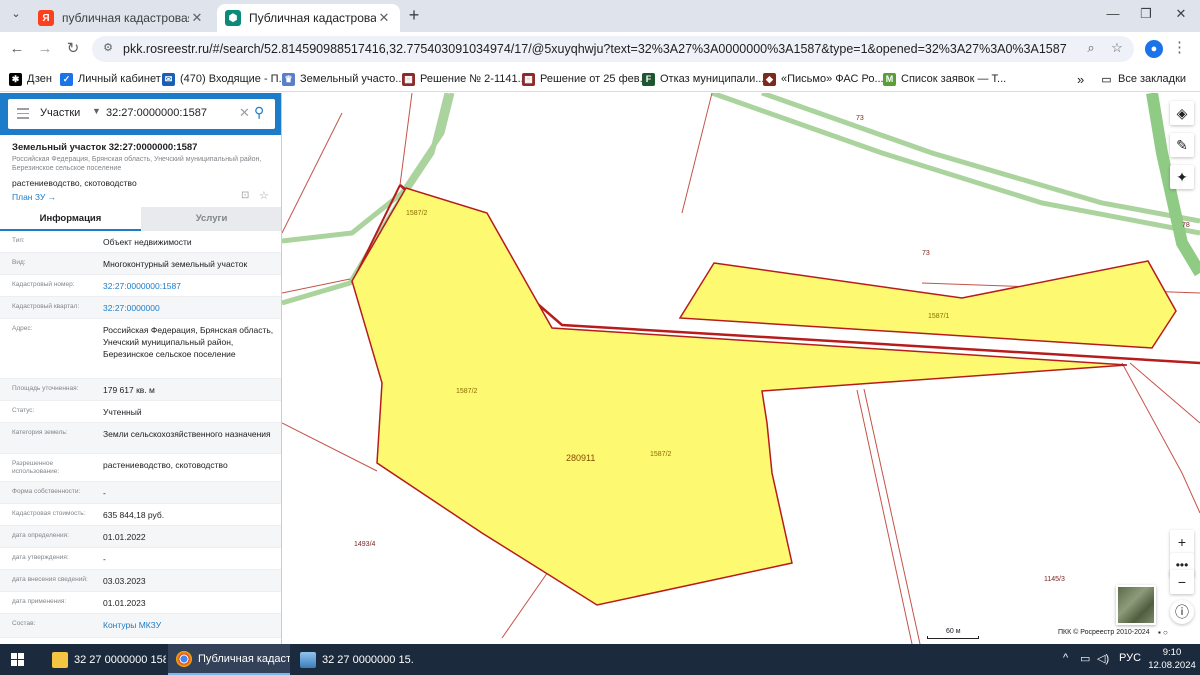 Image resolution: width=1200 pixels, height=675 pixels. I want to click on forward-arrow-icon: →, so click(45, 49).